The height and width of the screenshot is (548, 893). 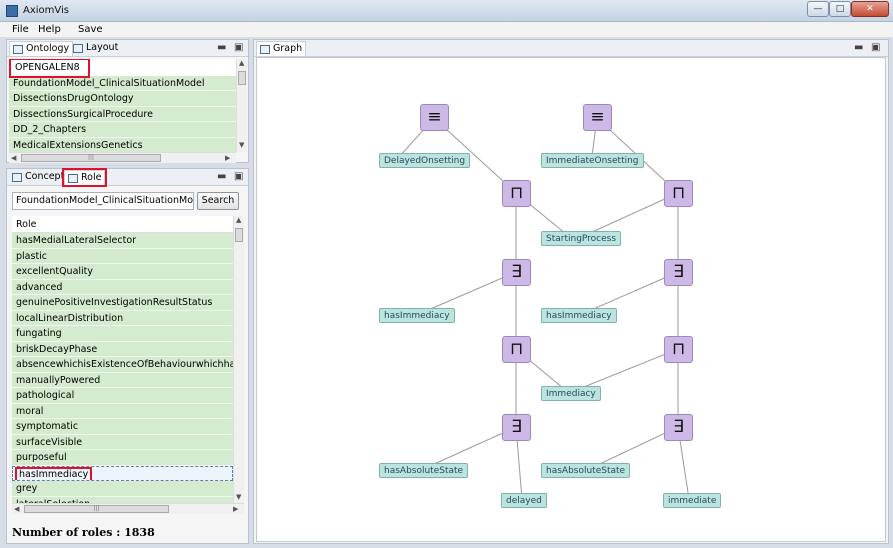 What do you see at coordinates (122, 144) in the screenshot?
I see `list-item: MedicalExtensionsGenetics` at bounding box center [122, 144].